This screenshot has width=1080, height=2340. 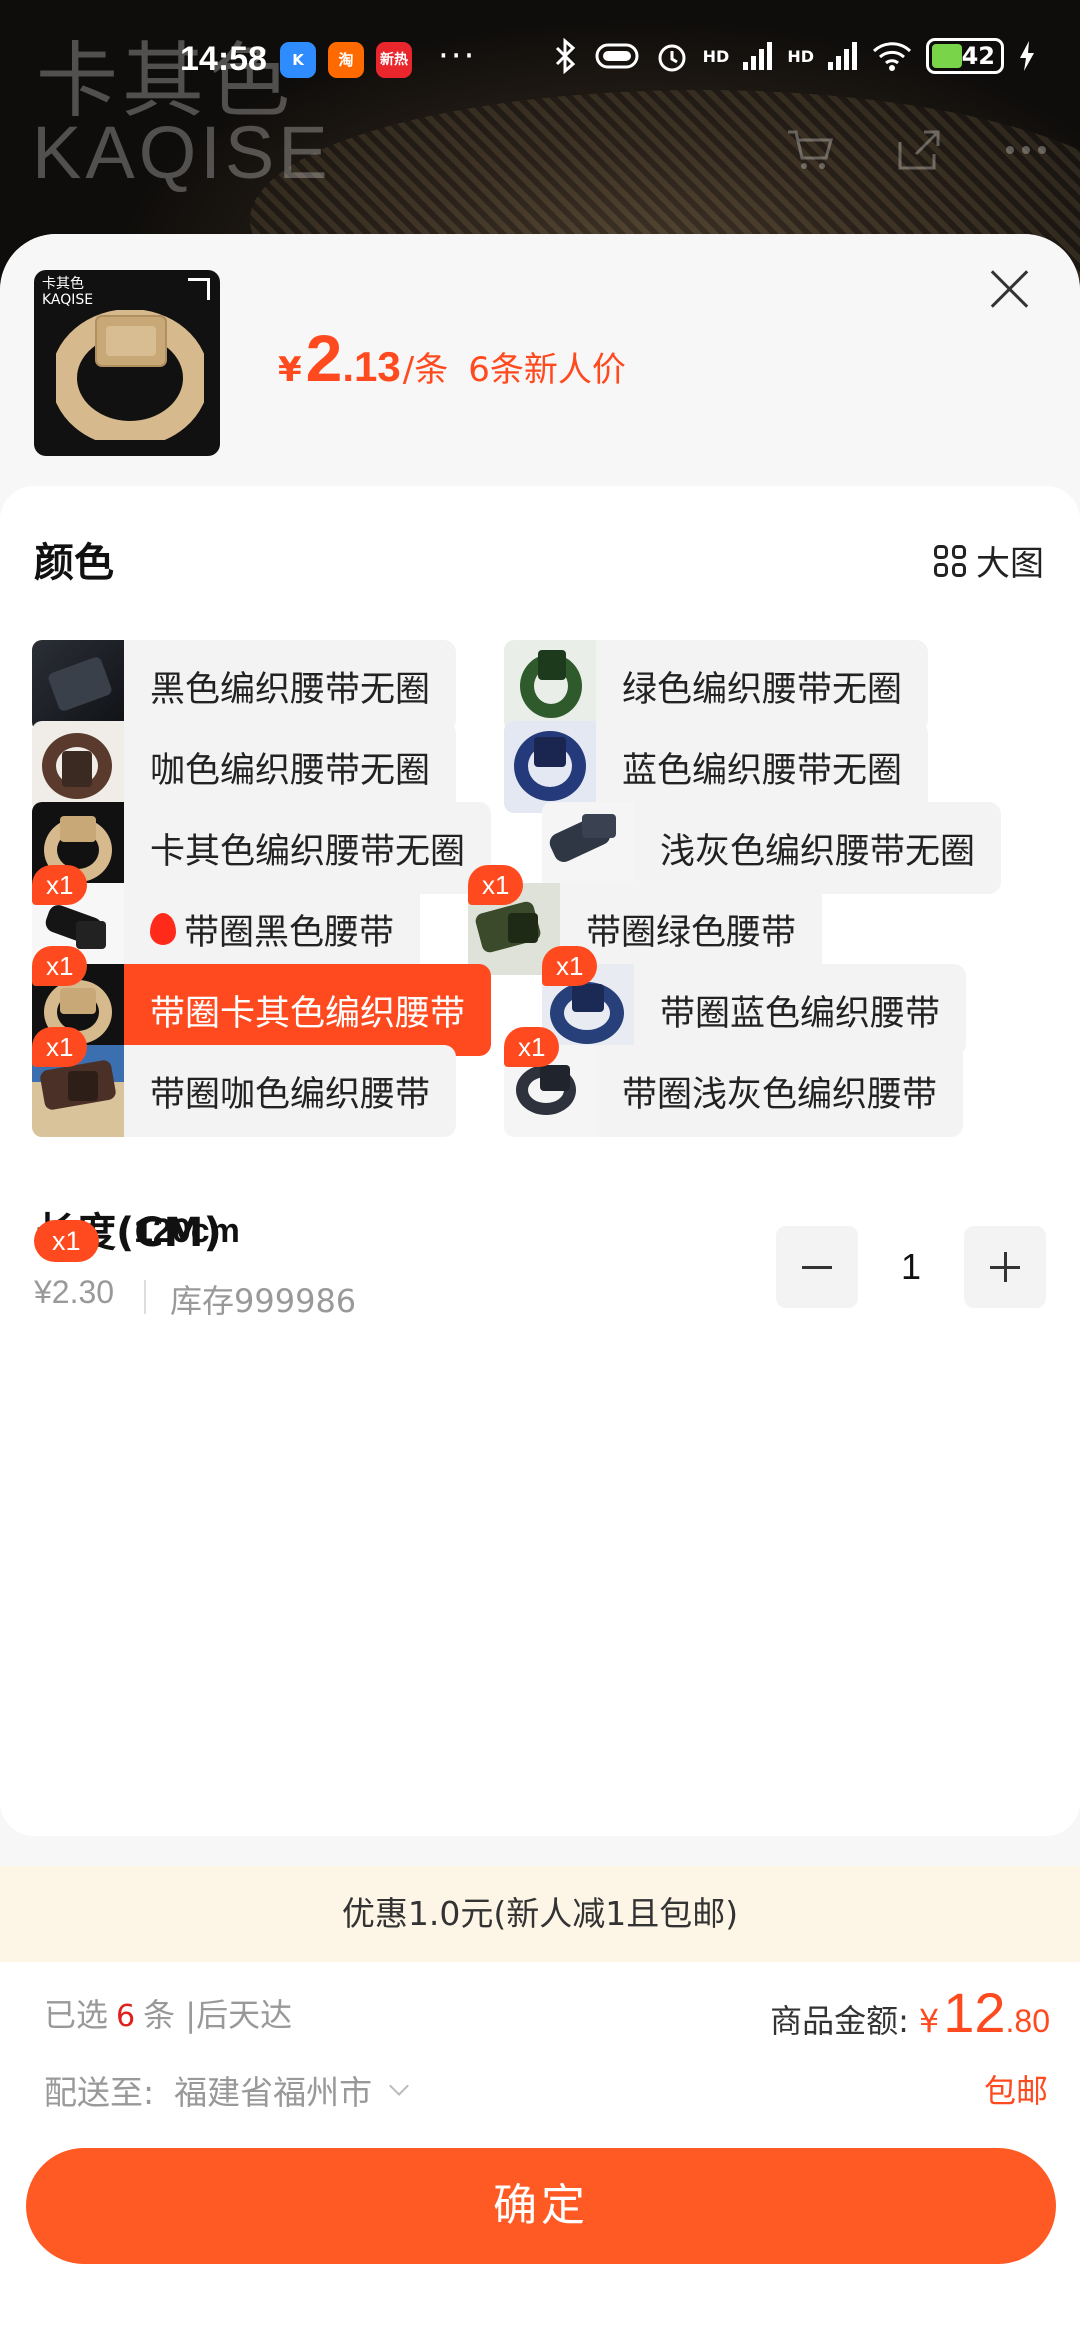 I want to click on quantity-value: 1, so click(x=911, y=1267).